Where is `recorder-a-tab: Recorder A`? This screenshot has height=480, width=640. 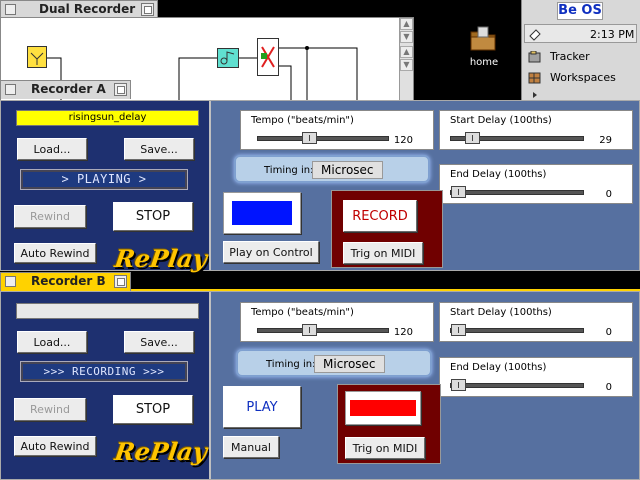 recorder-a-tab: Recorder A is located at coordinates (65, 89).